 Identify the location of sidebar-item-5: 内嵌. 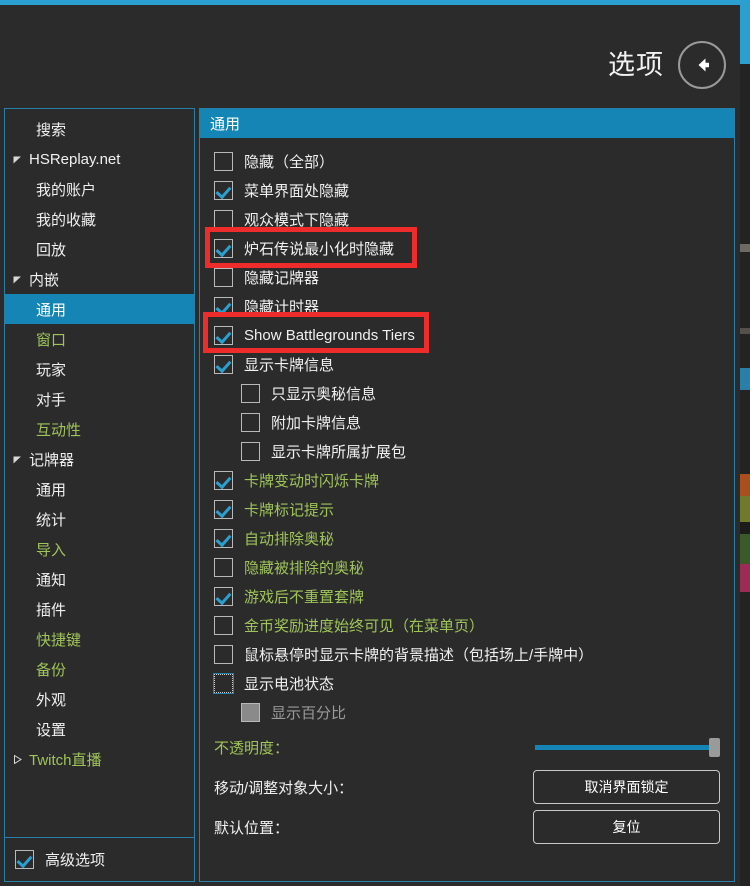
(99, 279).